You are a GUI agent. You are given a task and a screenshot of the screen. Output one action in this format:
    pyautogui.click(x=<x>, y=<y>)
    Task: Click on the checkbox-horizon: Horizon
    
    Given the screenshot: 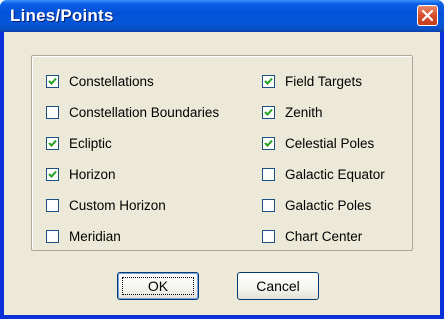 What is the action you would take?
    pyautogui.click(x=81, y=174)
    